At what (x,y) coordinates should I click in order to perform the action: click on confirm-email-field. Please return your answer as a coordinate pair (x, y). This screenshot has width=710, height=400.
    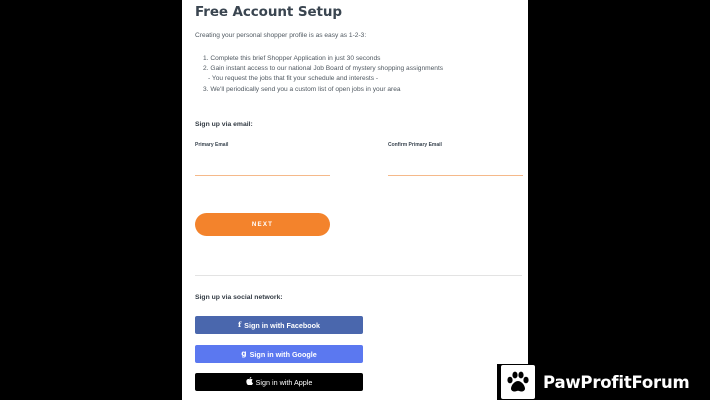
    Looking at the image, I should click on (455, 165).